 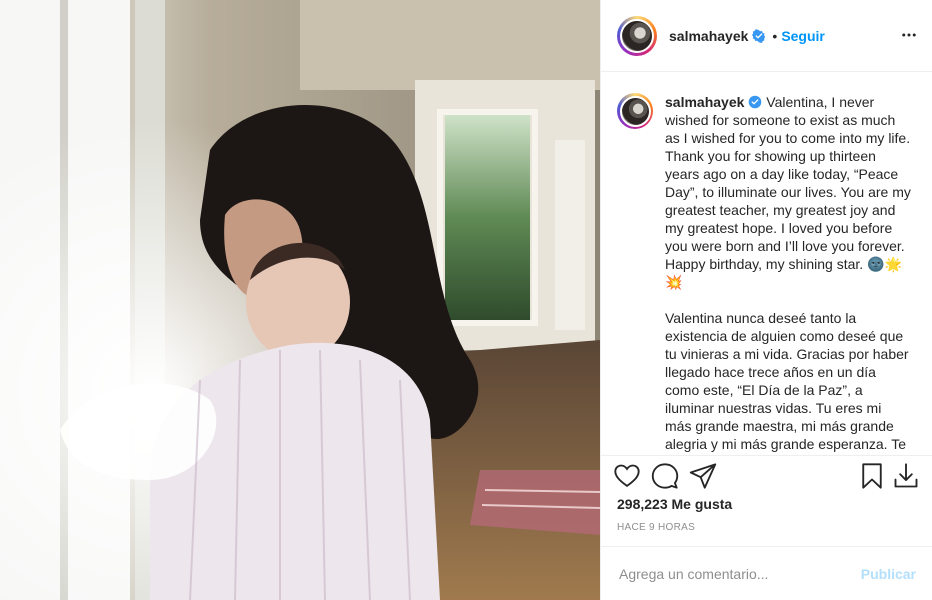 I want to click on post-timestamp: HACE 9 HORAS, so click(x=656, y=527).